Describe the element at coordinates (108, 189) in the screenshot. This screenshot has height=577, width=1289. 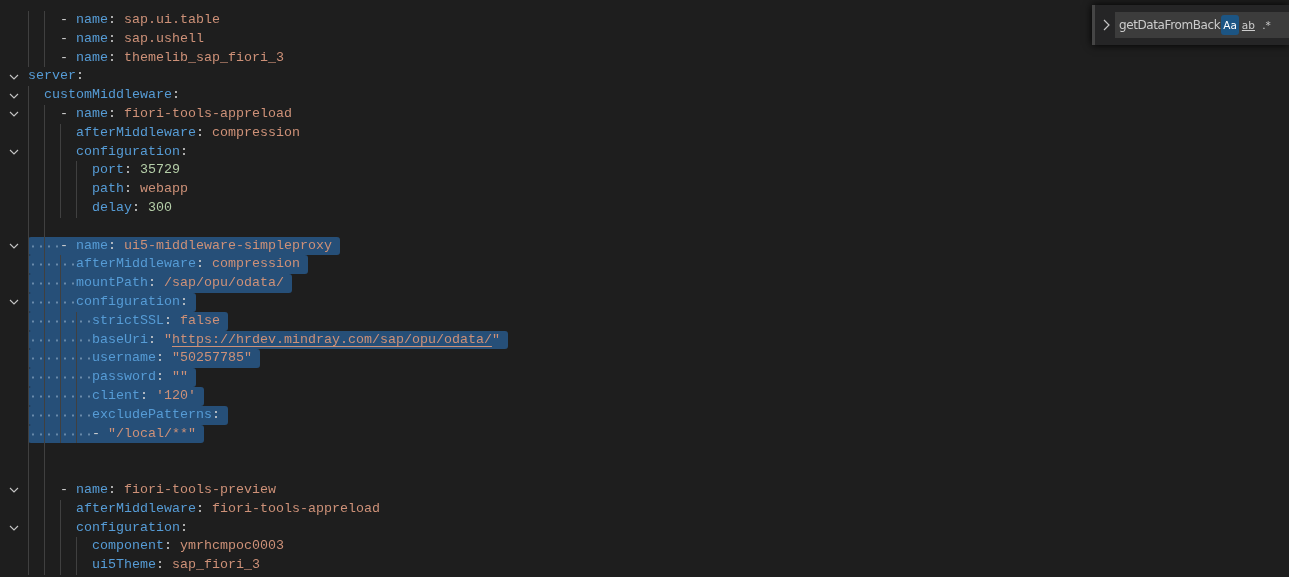
I see `yaml-key: path` at that location.